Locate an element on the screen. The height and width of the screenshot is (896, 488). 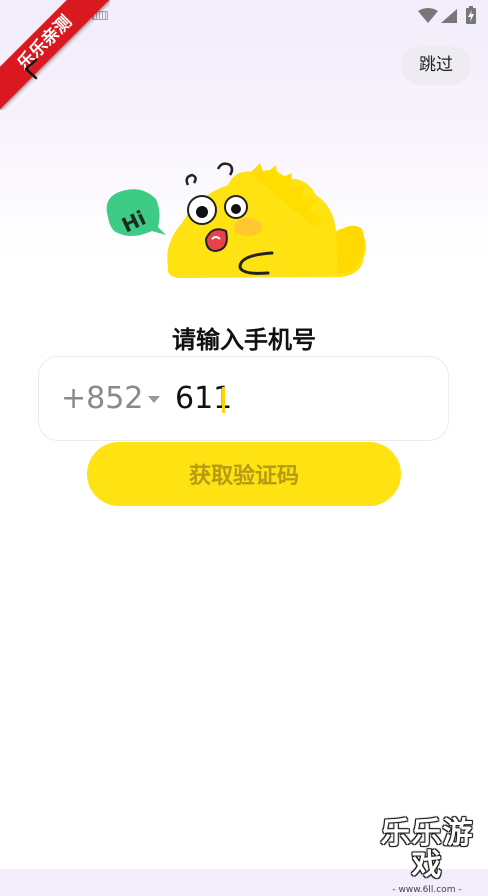
country-code-selector: +852 is located at coordinates (102, 398).